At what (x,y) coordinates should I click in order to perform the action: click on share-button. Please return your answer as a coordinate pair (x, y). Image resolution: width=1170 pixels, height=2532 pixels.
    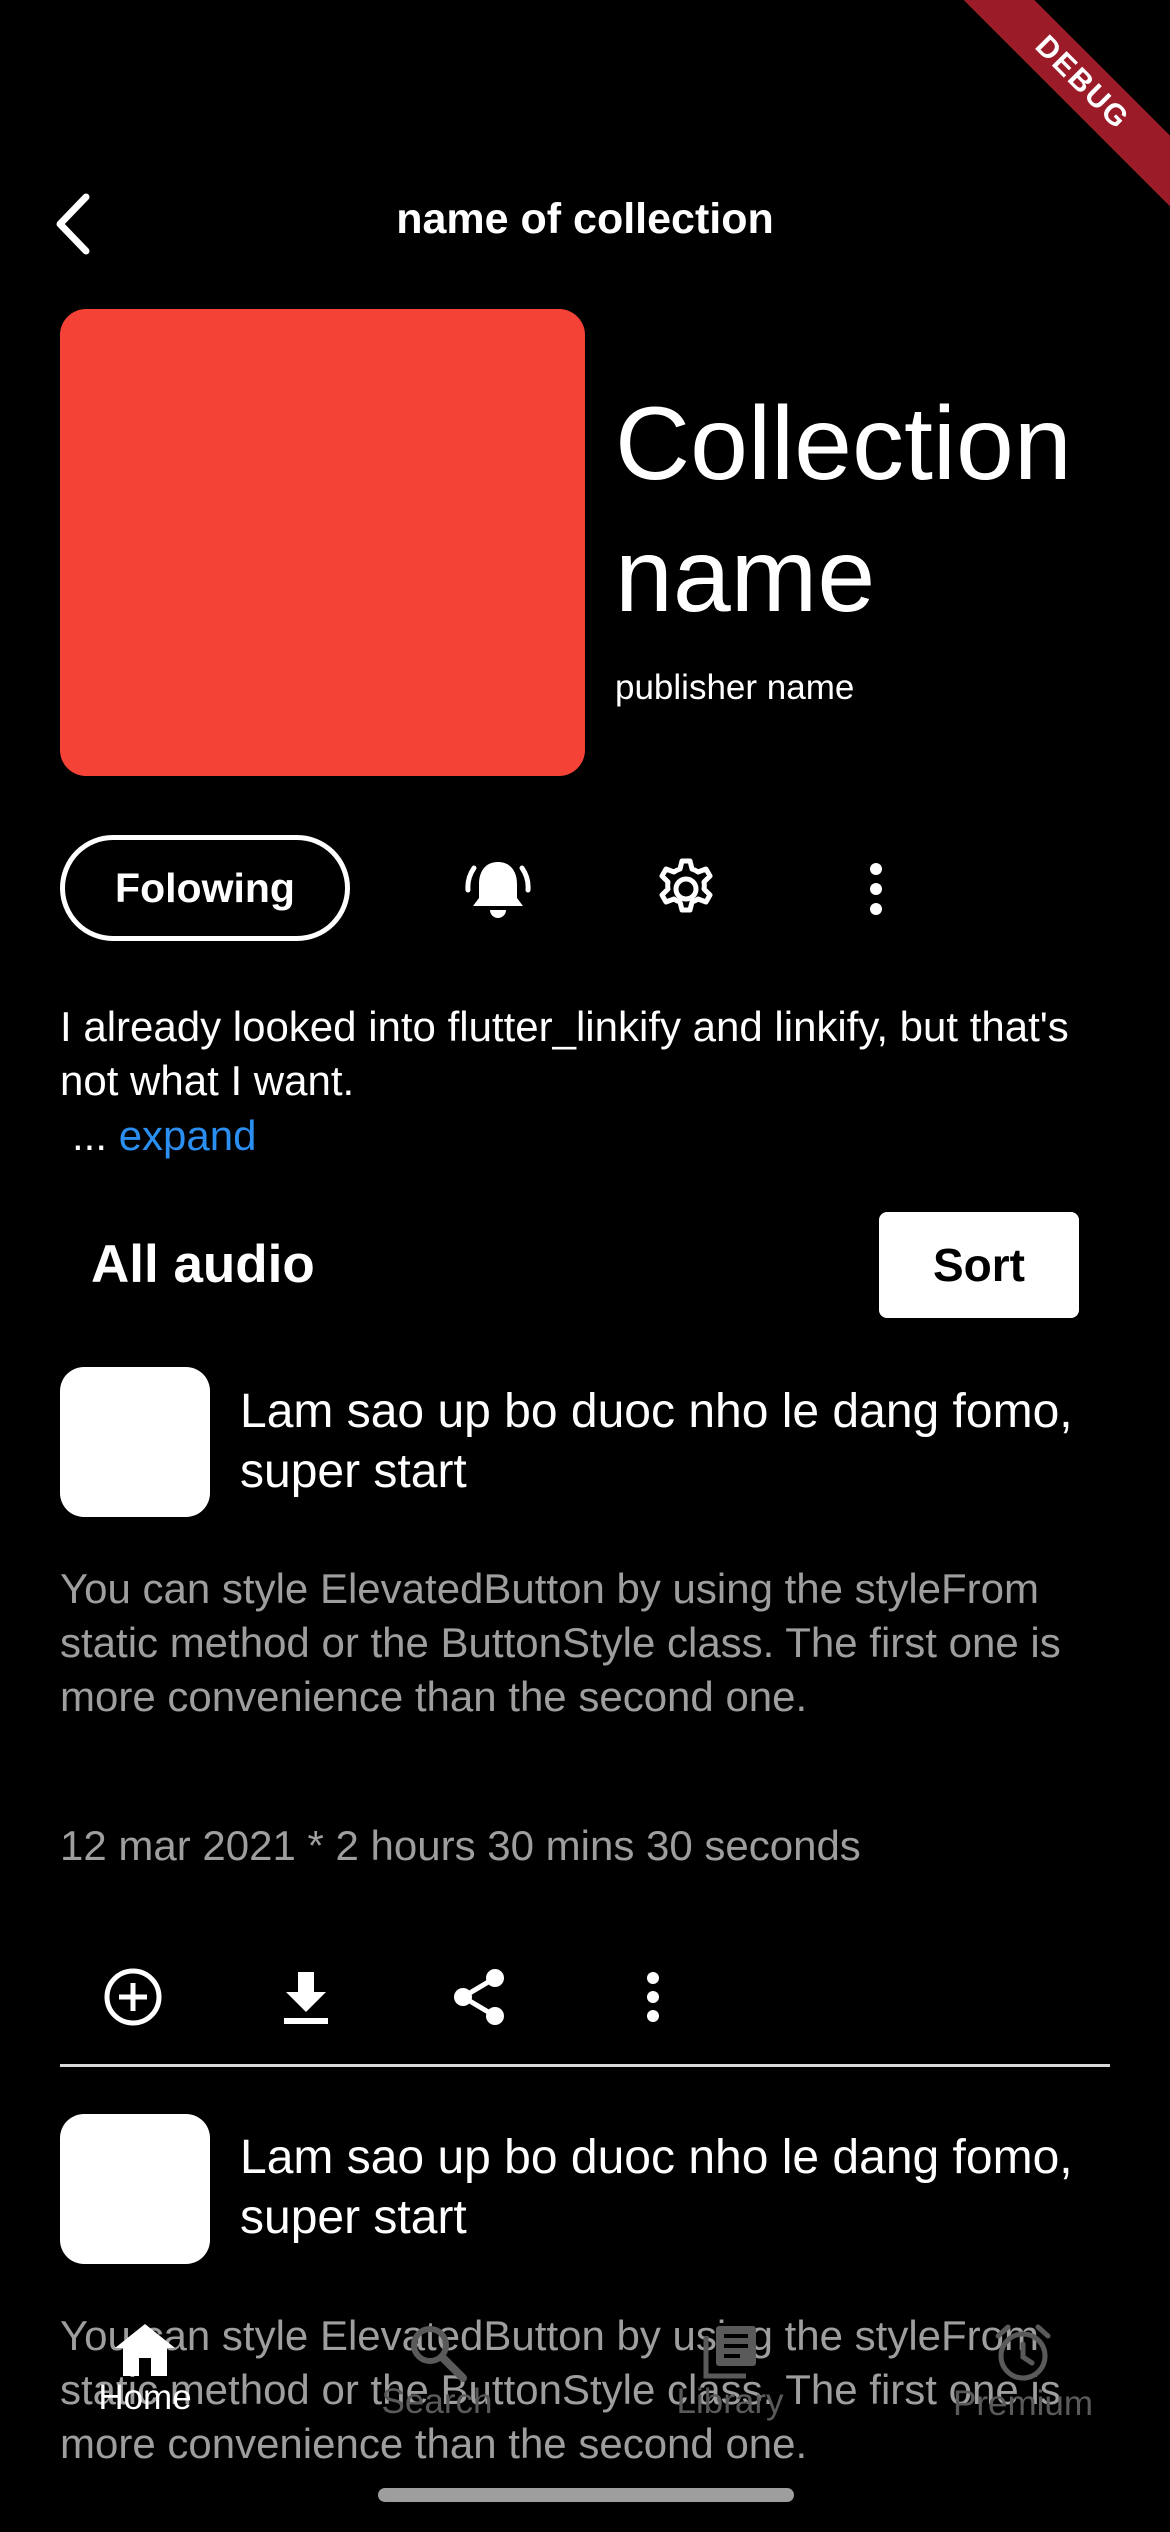
    Looking at the image, I should click on (479, 1997).